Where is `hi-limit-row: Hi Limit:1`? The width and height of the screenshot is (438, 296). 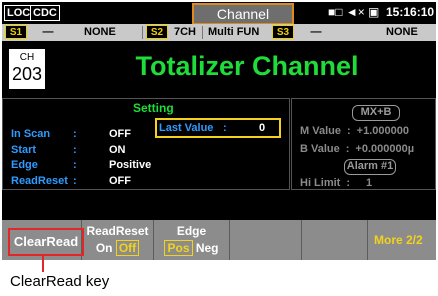
hi-limit-row: Hi Limit:1 is located at coordinates (336, 183).